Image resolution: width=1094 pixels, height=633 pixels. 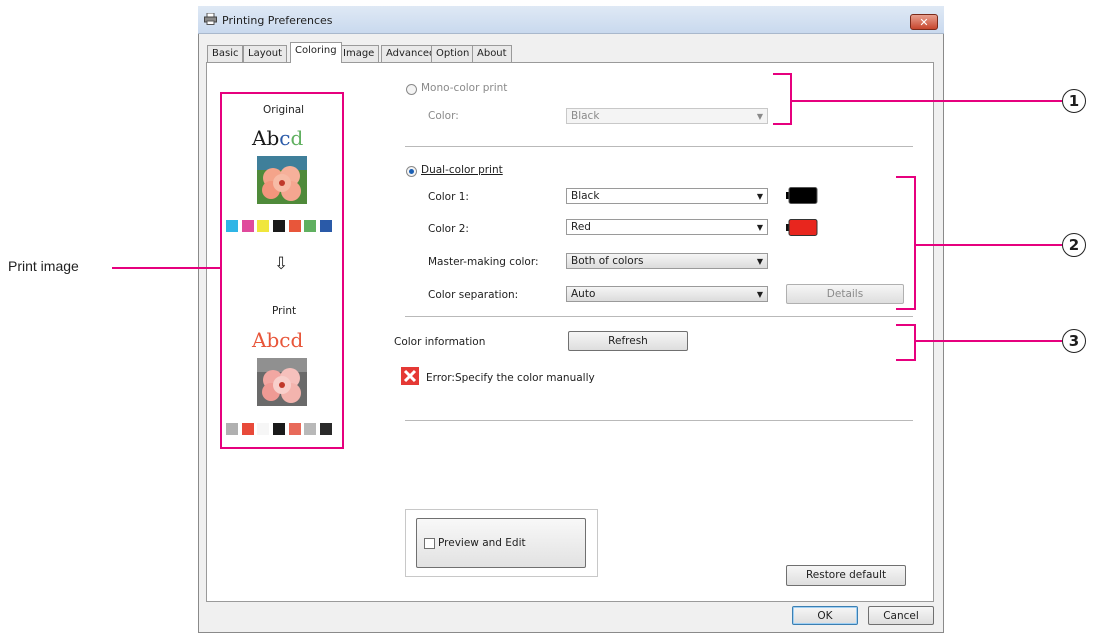 I want to click on color-separation-label: Color separation:, so click(x=473, y=295).